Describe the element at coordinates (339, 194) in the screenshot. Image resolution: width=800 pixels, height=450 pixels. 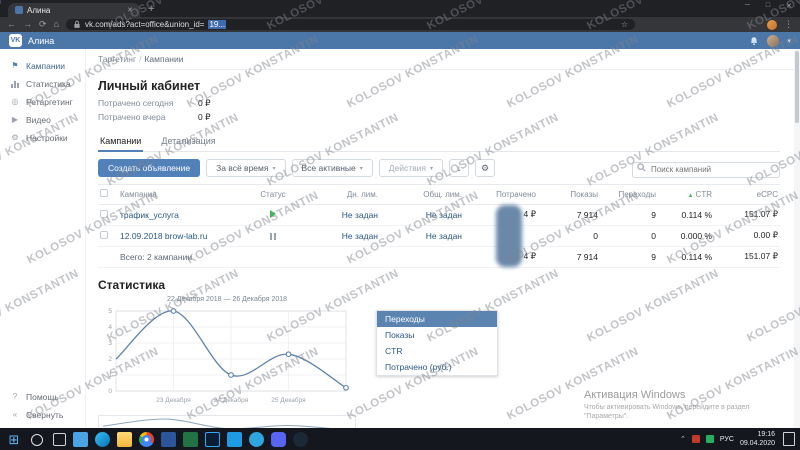
I see `col-daily-limit: Дн. лим.` at that location.